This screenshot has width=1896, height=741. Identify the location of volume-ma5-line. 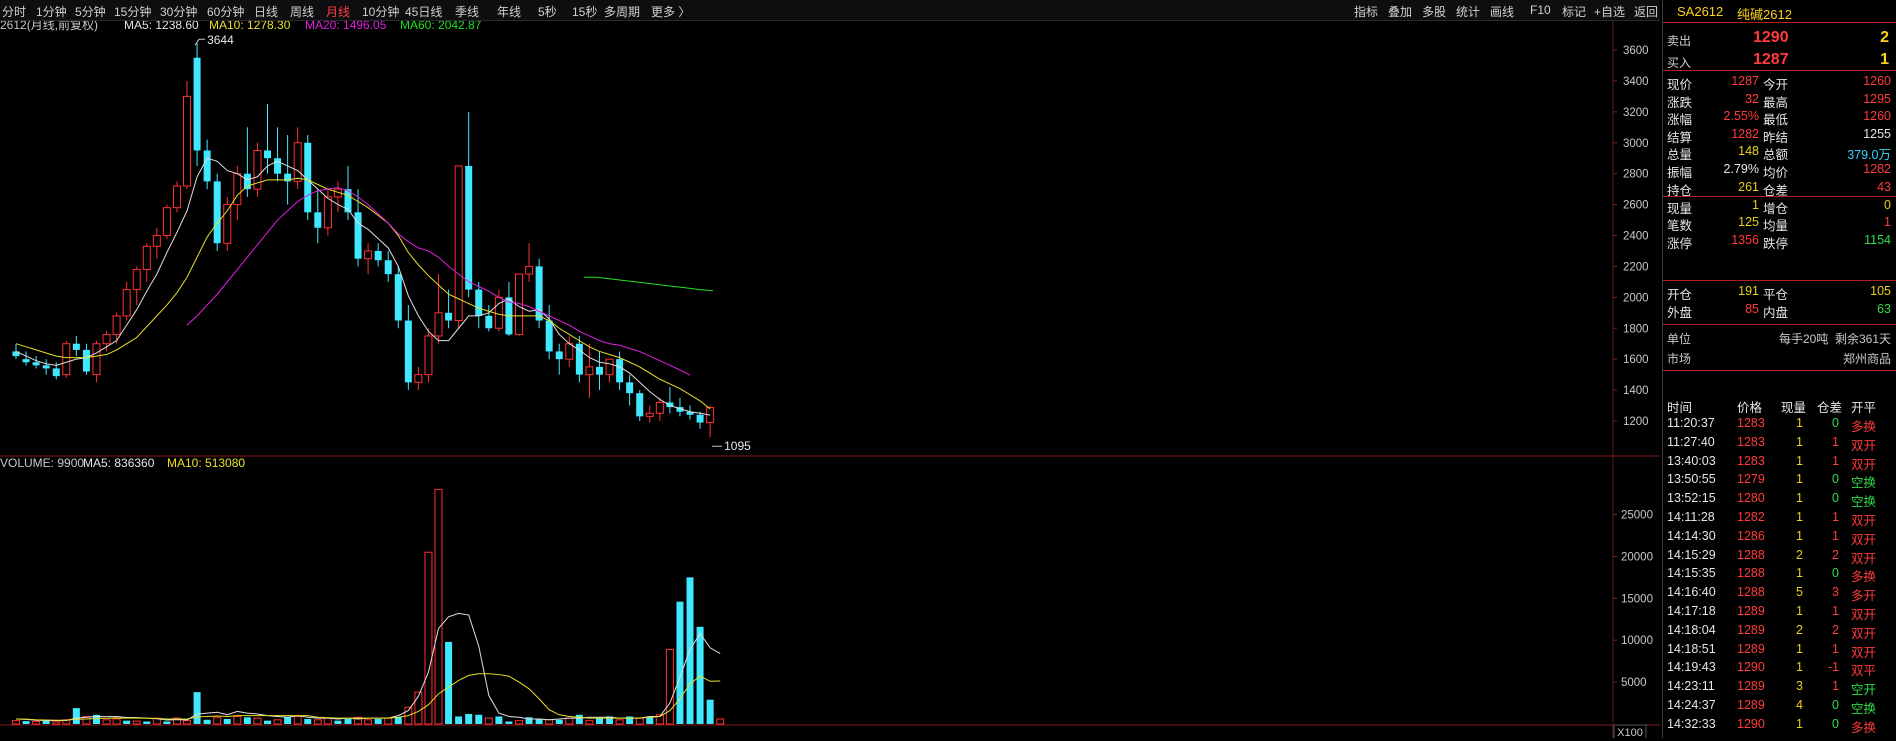
(368, 667).